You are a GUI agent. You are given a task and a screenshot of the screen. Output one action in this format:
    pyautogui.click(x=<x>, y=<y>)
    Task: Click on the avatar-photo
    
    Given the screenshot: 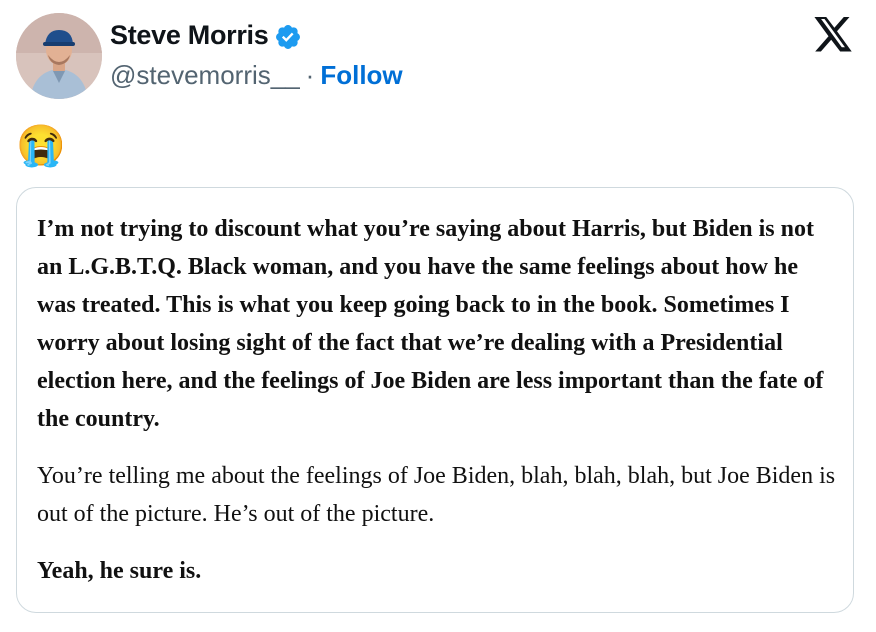 What is the action you would take?
    pyautogui.click(x=59, y=56)
    